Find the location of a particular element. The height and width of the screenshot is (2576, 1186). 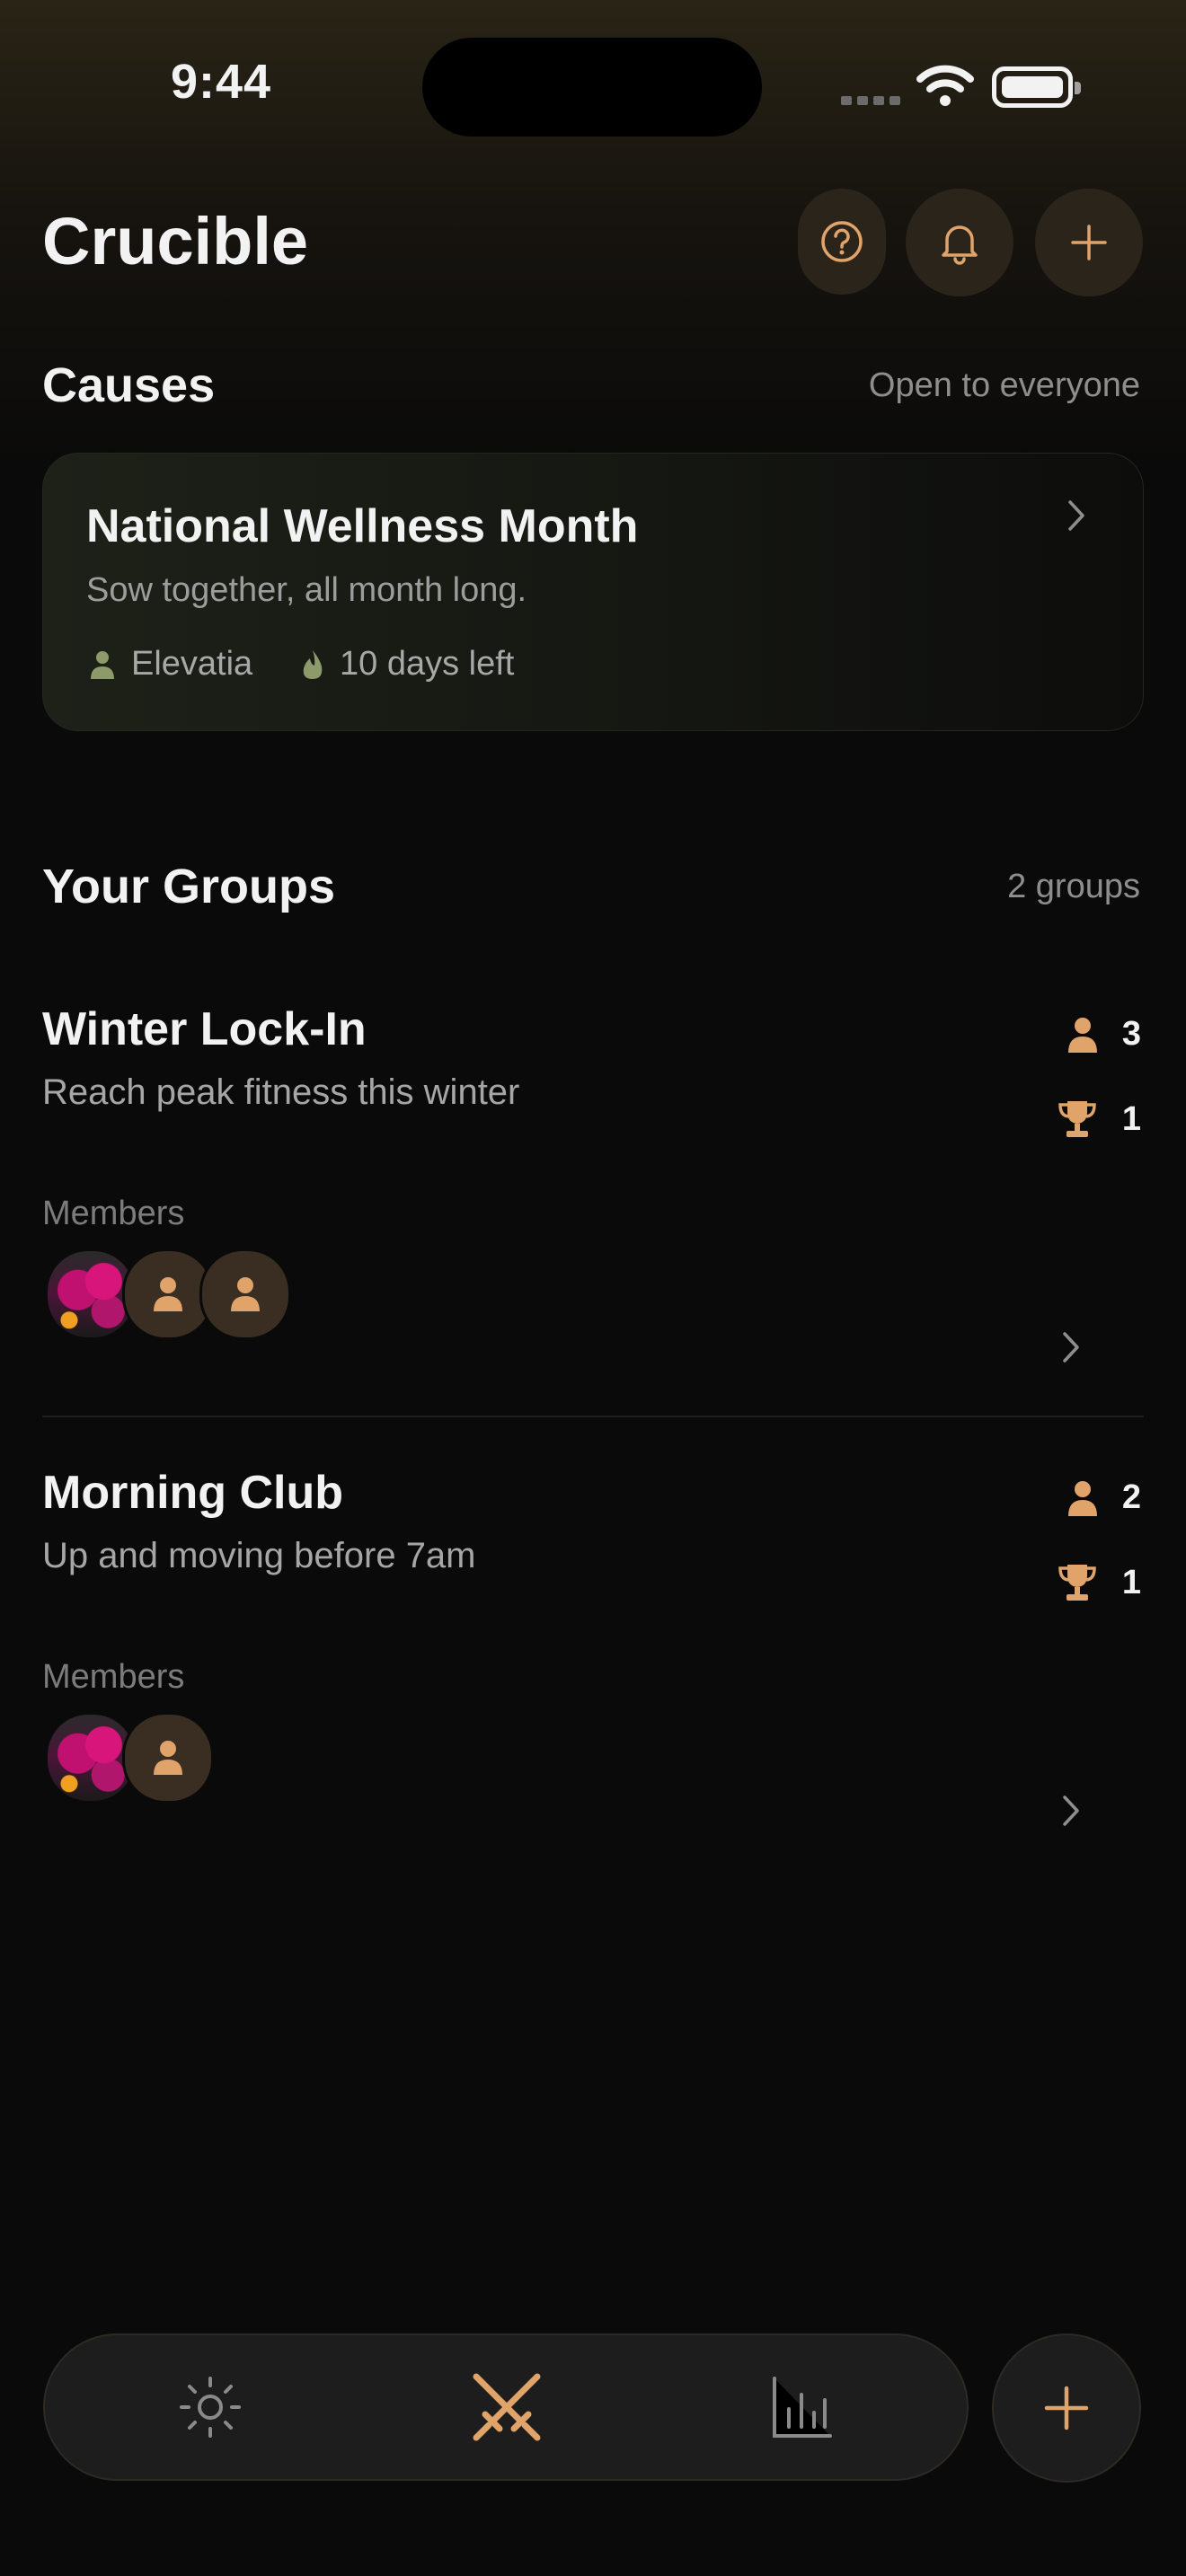

cause-time-left: 10 days left is located at coordinates (407, 664).